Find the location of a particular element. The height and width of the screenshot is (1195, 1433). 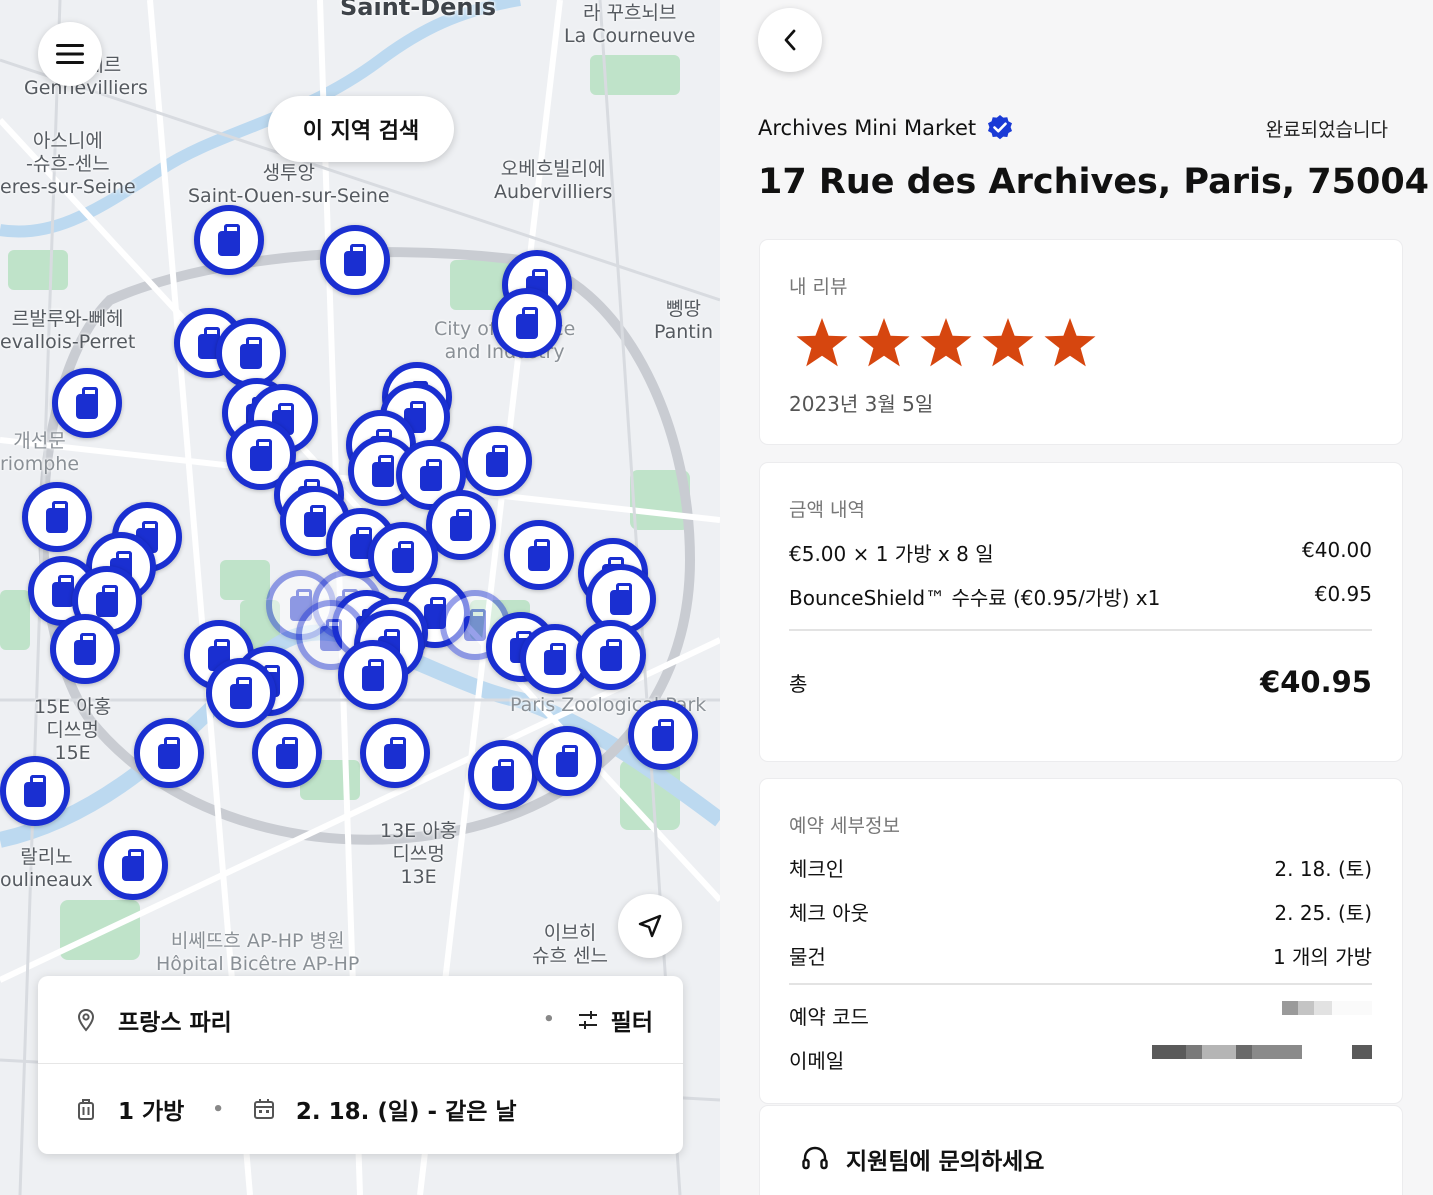

map-place-label: 랄리노 oulineaux is located at coordinates (46, 868).